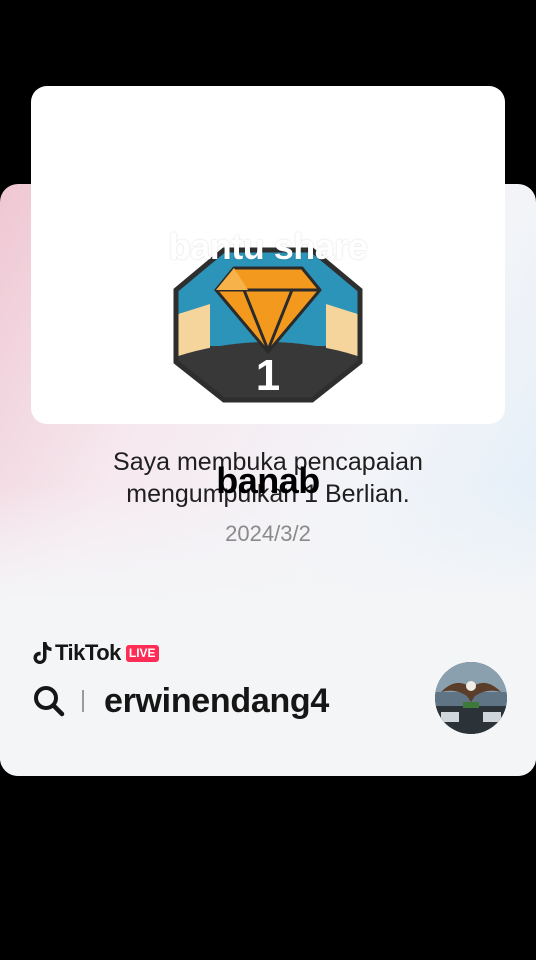 This screenshot has width=536, height=960. Describe the element at coordinates (49, 701) in the screenshot. I see `search-icon` at that location.